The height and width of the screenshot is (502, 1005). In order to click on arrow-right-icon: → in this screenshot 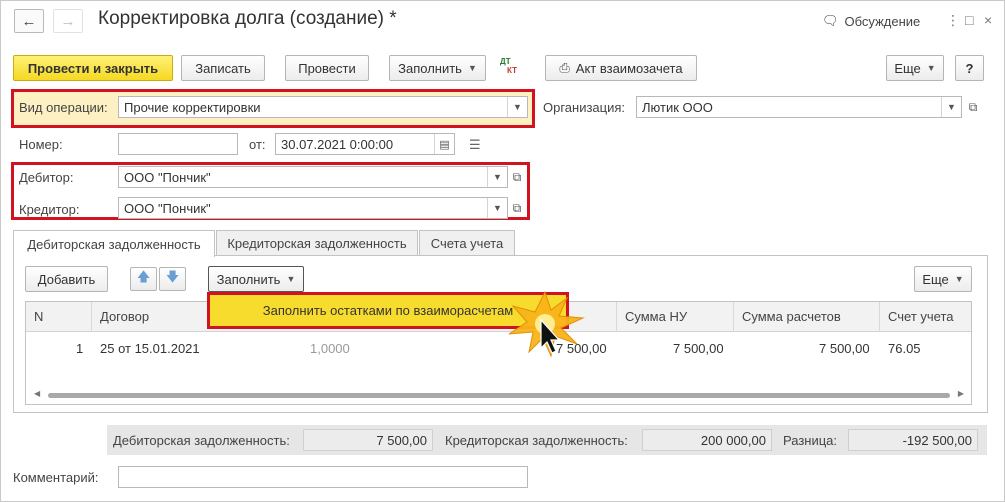, I will do `click(68, 21)`.